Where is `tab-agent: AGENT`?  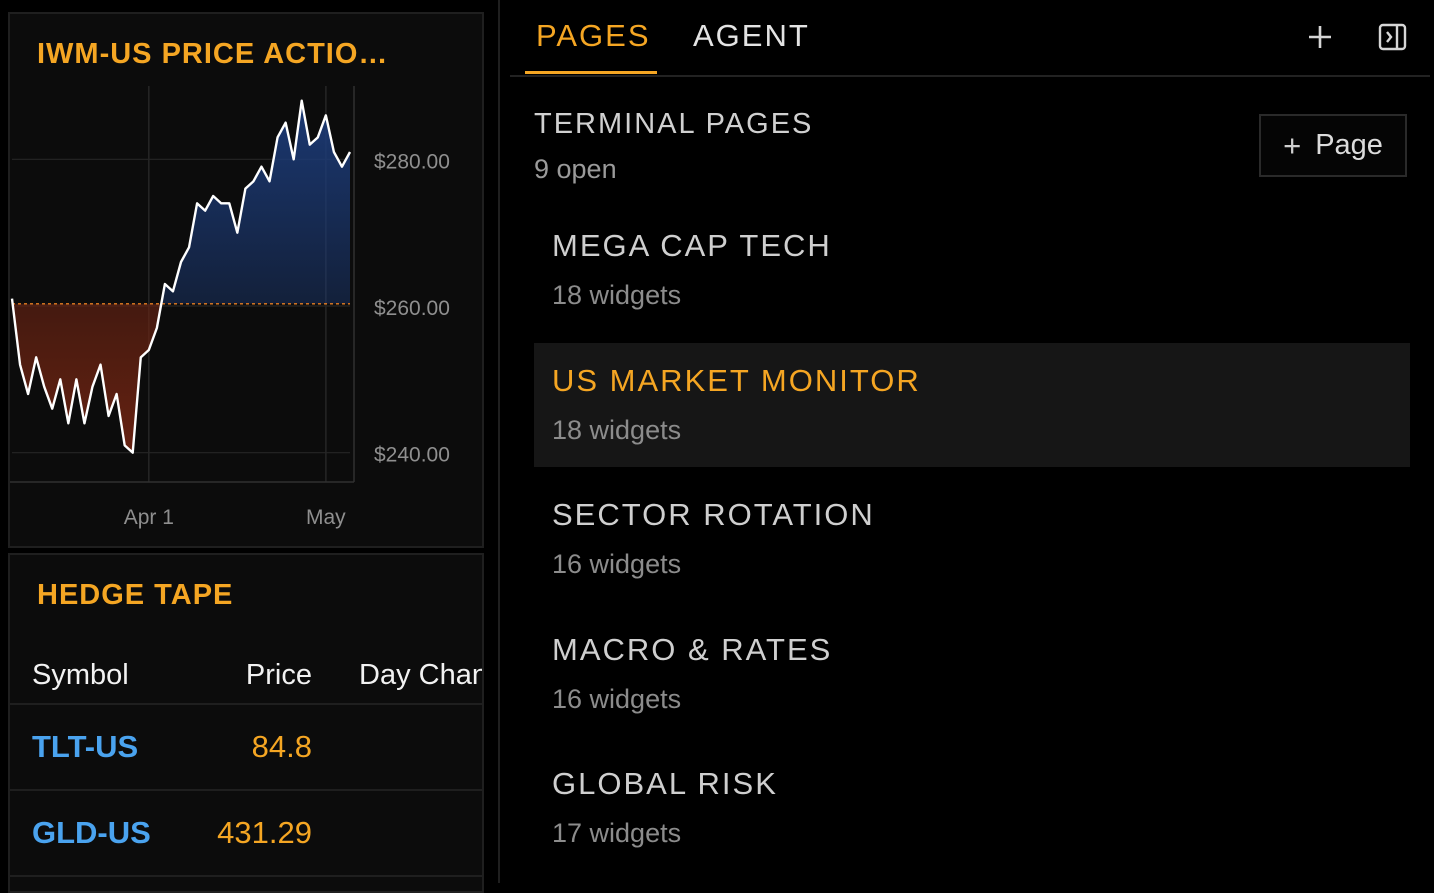
tab-agent: AGENT is located at coordinates (751, 36).